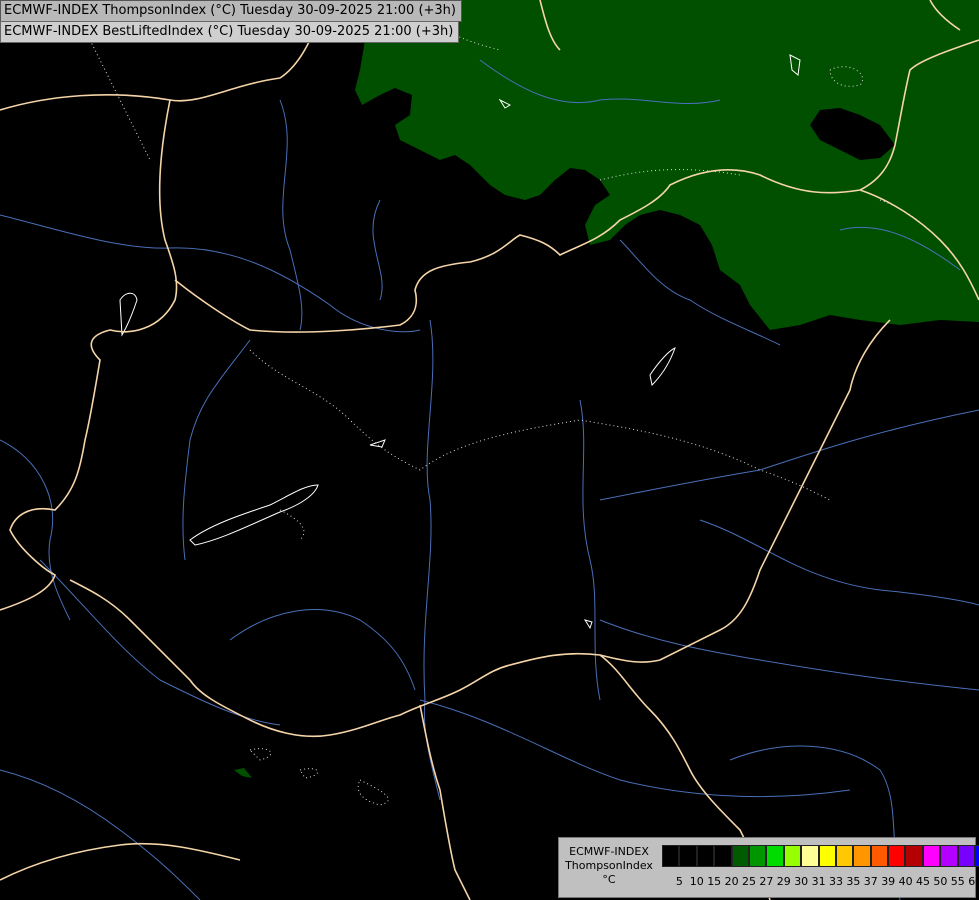 This screenshot has width=979, height=900. Describe the element at coordinates (870, 881) in the screenshot. I see `legend-tick-label: 37` at that location.